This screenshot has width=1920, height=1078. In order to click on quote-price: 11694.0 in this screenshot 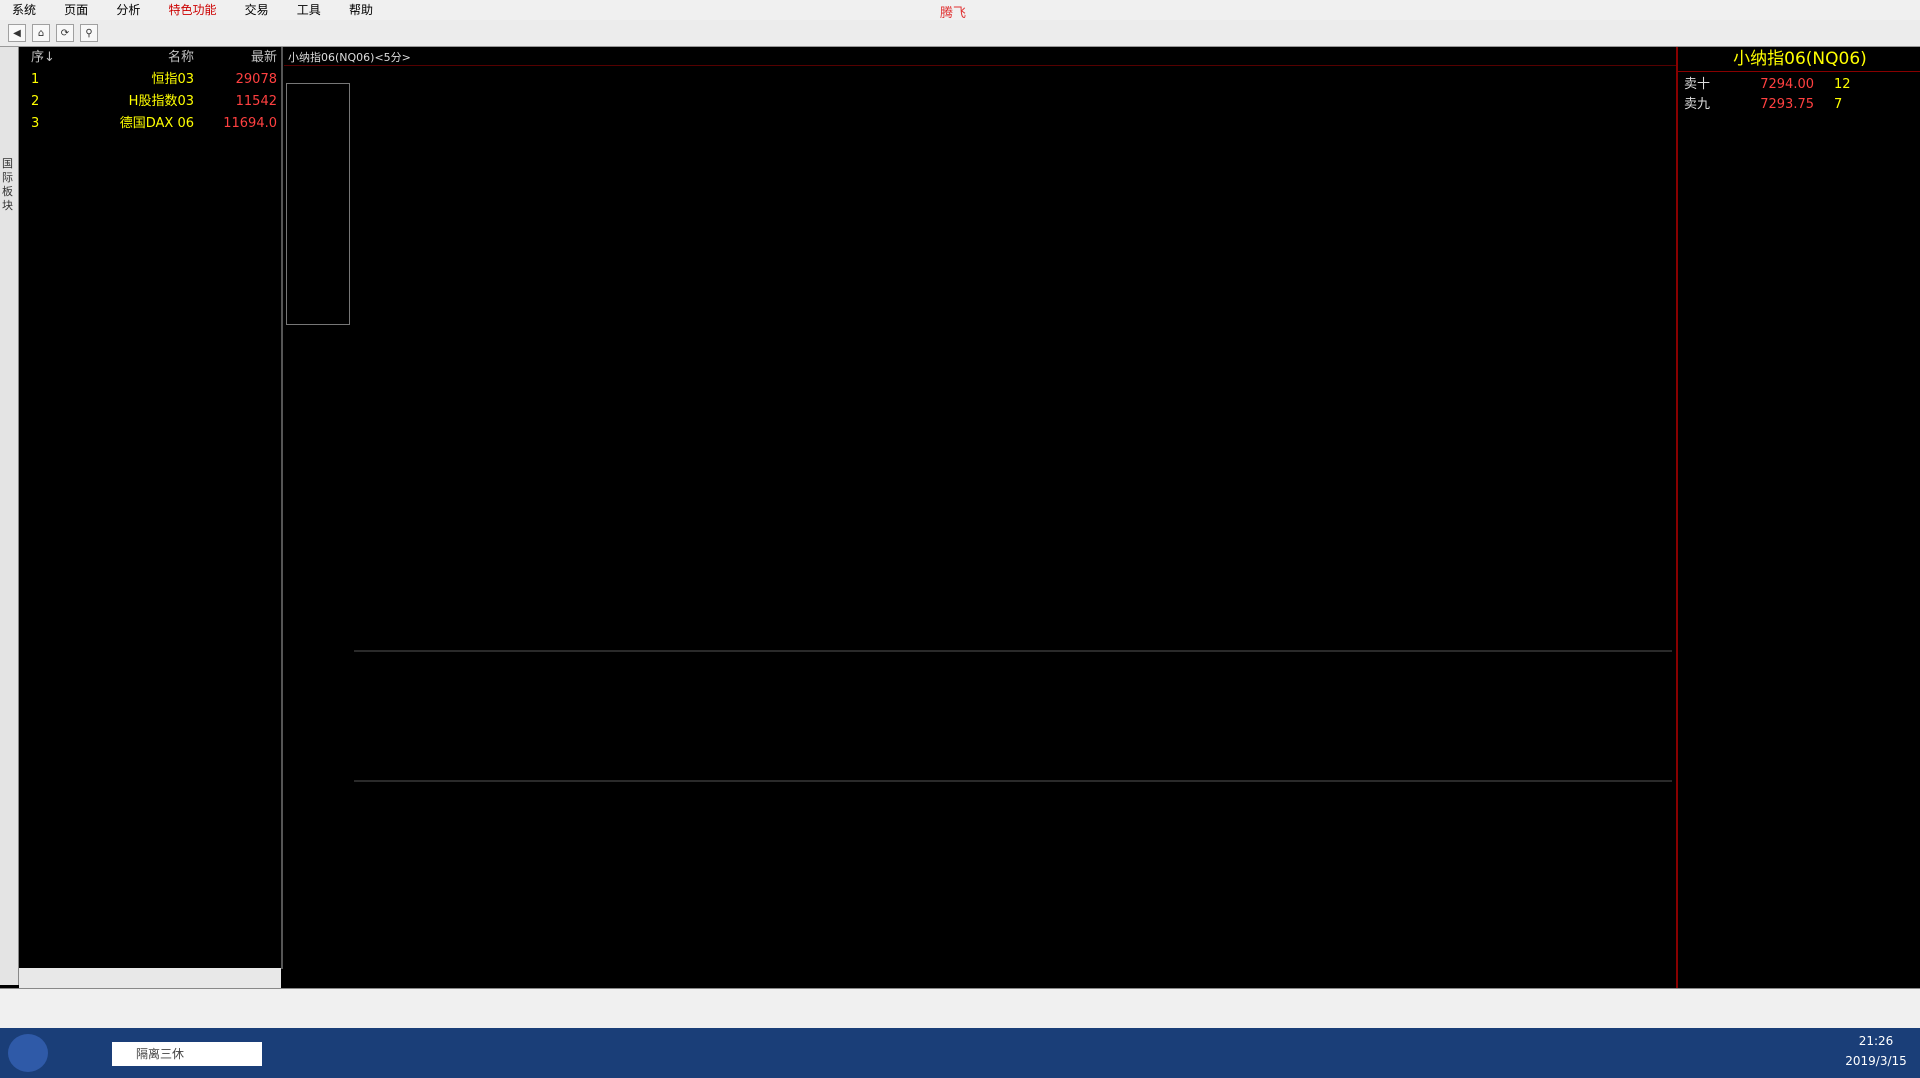, I will do `click(250, 123)`.